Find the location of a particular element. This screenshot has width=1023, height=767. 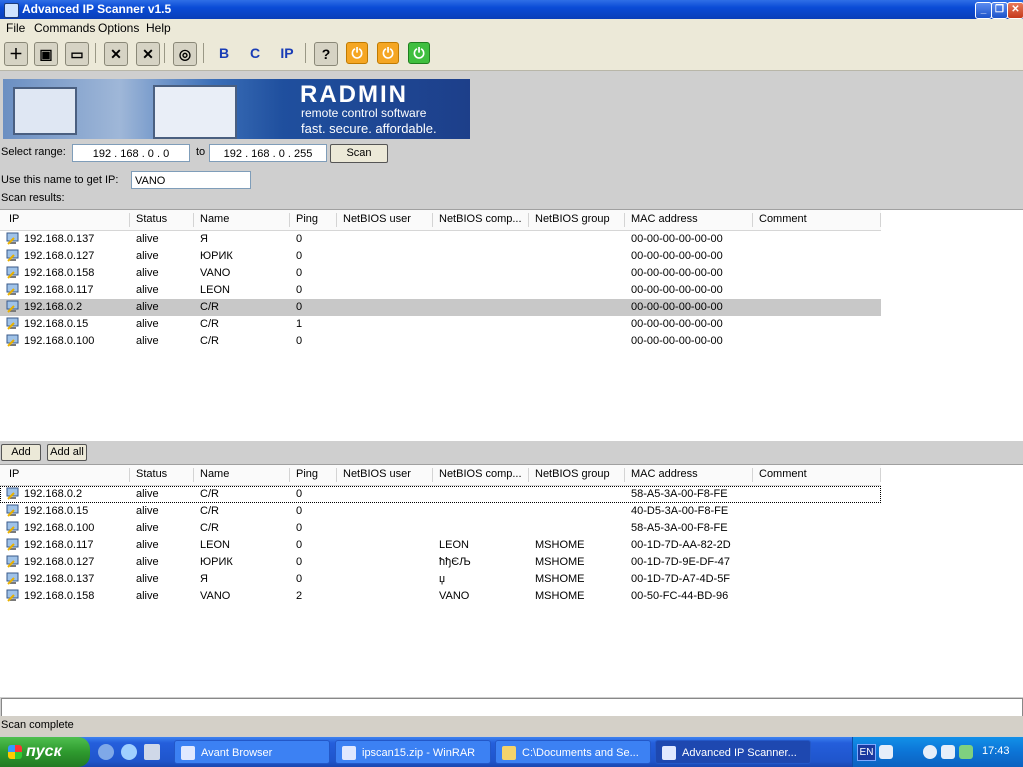

language-indicator: EN is located at coordinates (866, 752).